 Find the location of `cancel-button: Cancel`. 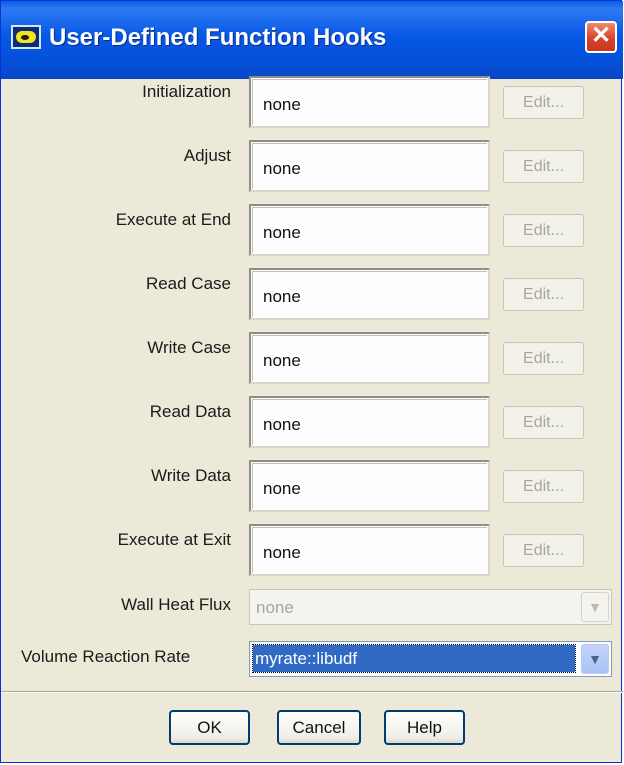

cancel-button: Cancel is located at coordinates (319, 727).